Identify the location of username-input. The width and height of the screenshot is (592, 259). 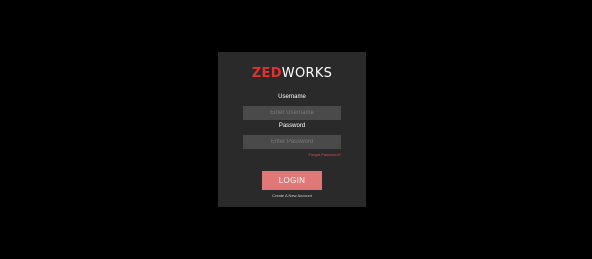
(292, 113).